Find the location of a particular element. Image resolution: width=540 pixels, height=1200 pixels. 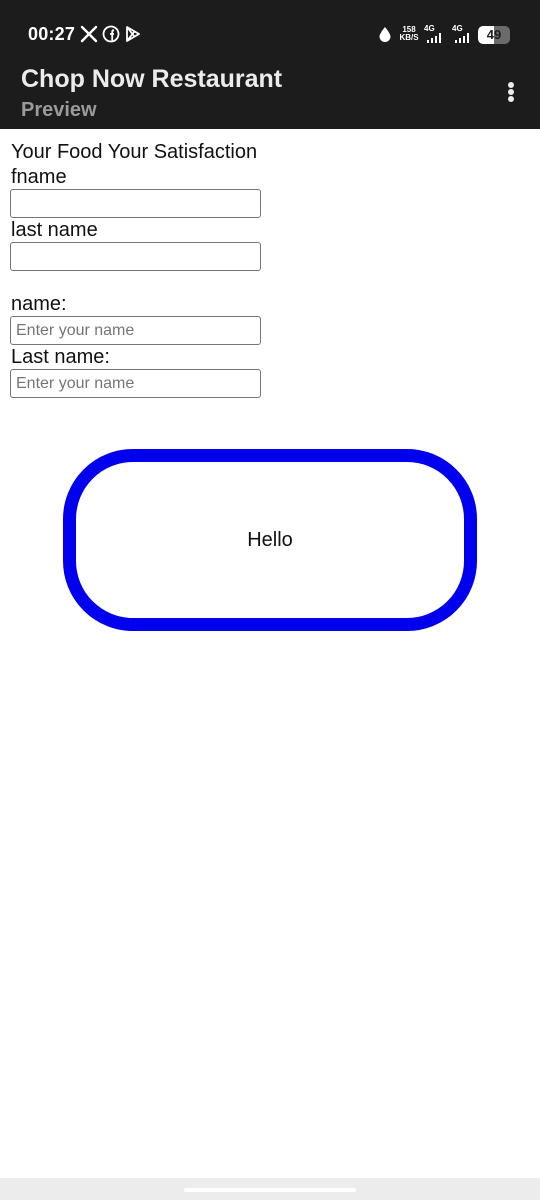

last-name-label: last name is located at coordinates (54, 230).